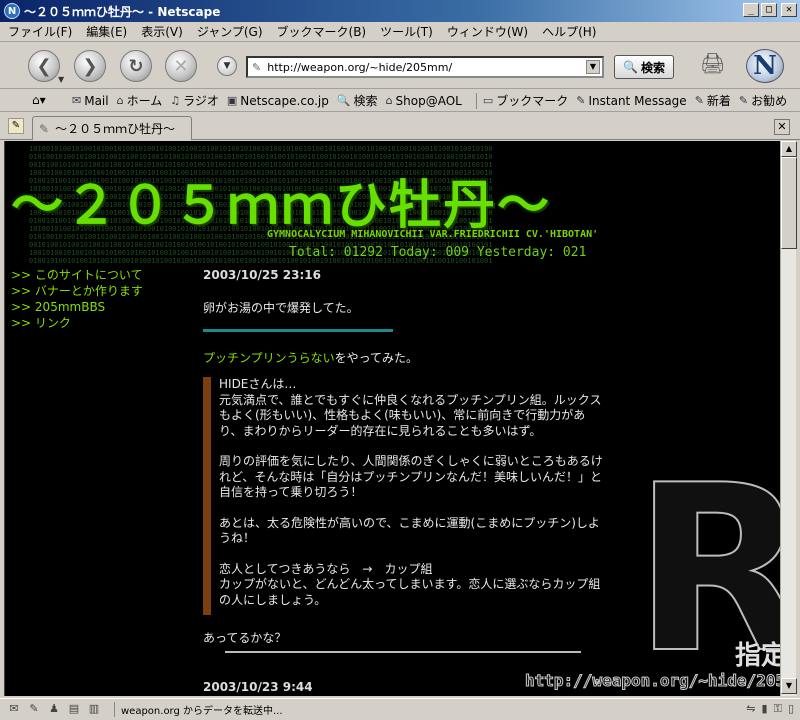 The width and height of the screenshot is (800, 720). What do you see at coordinates (16, 126) in the screenshot?
I see `new-tab-icon: ✎` at bounding box center [16, 126].